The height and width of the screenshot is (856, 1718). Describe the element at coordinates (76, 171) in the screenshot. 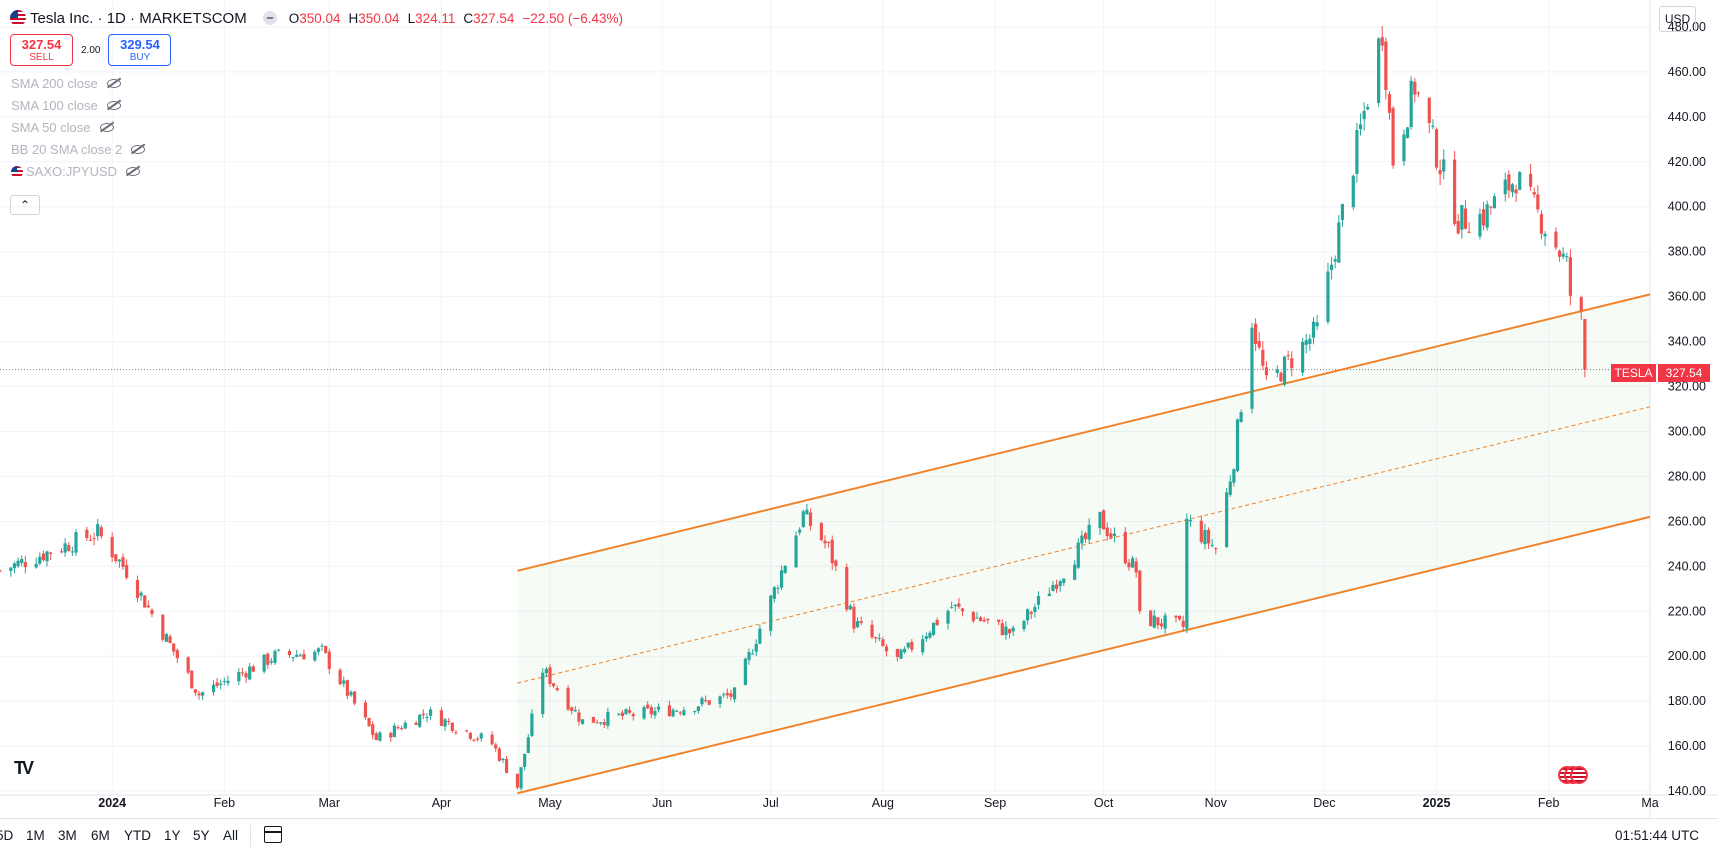

I see `indicator-jpyusd: SAXO:JPYUSD` at that location.